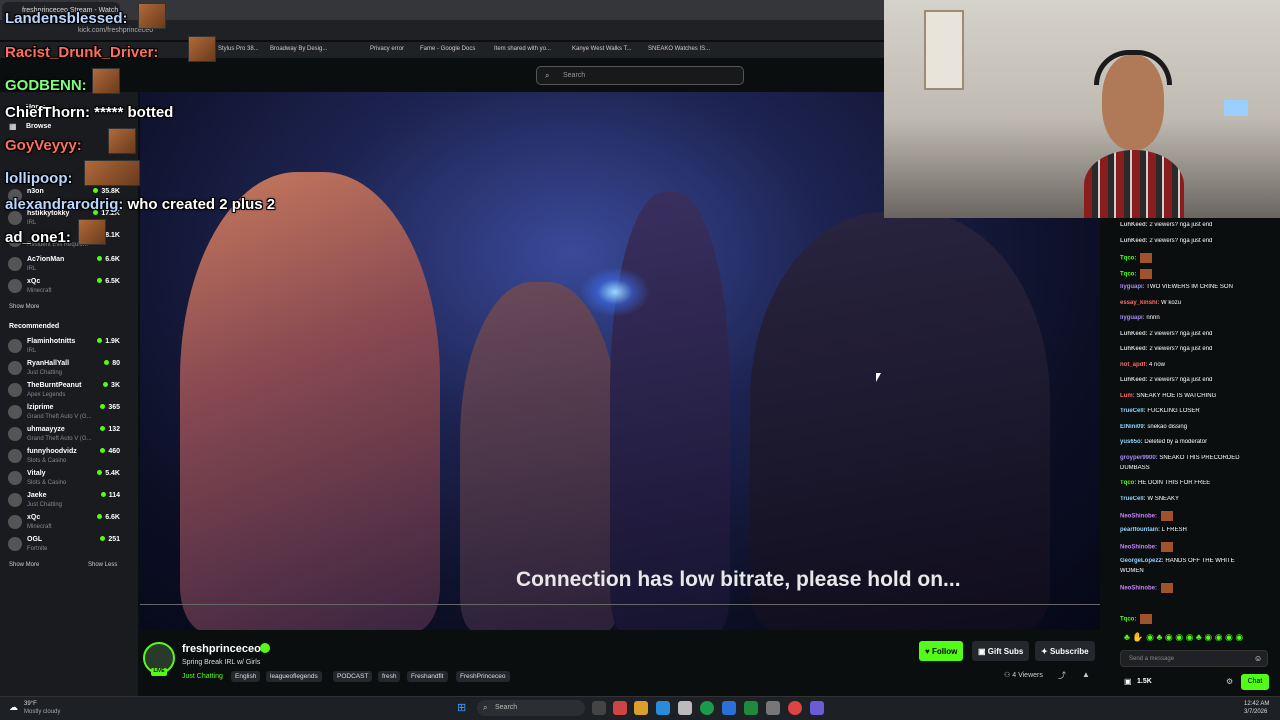 The width and height of the screenshot is (1280, 720). What do you see at coordinates (707, 708) in the screenshot?
I see `chrome-icon` at bounding box center [707, 708].